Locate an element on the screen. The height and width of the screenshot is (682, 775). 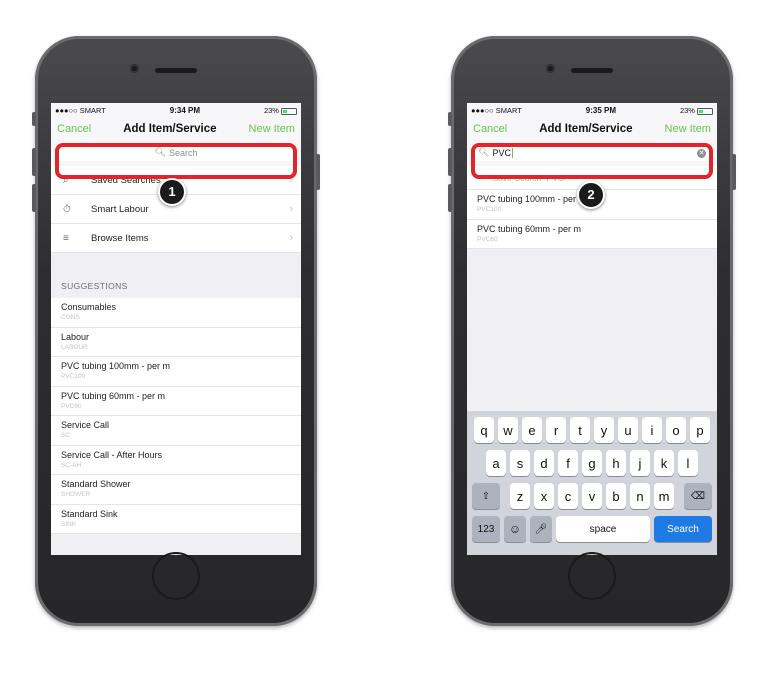
item-code: CONS is located at coordinates (70, 317).